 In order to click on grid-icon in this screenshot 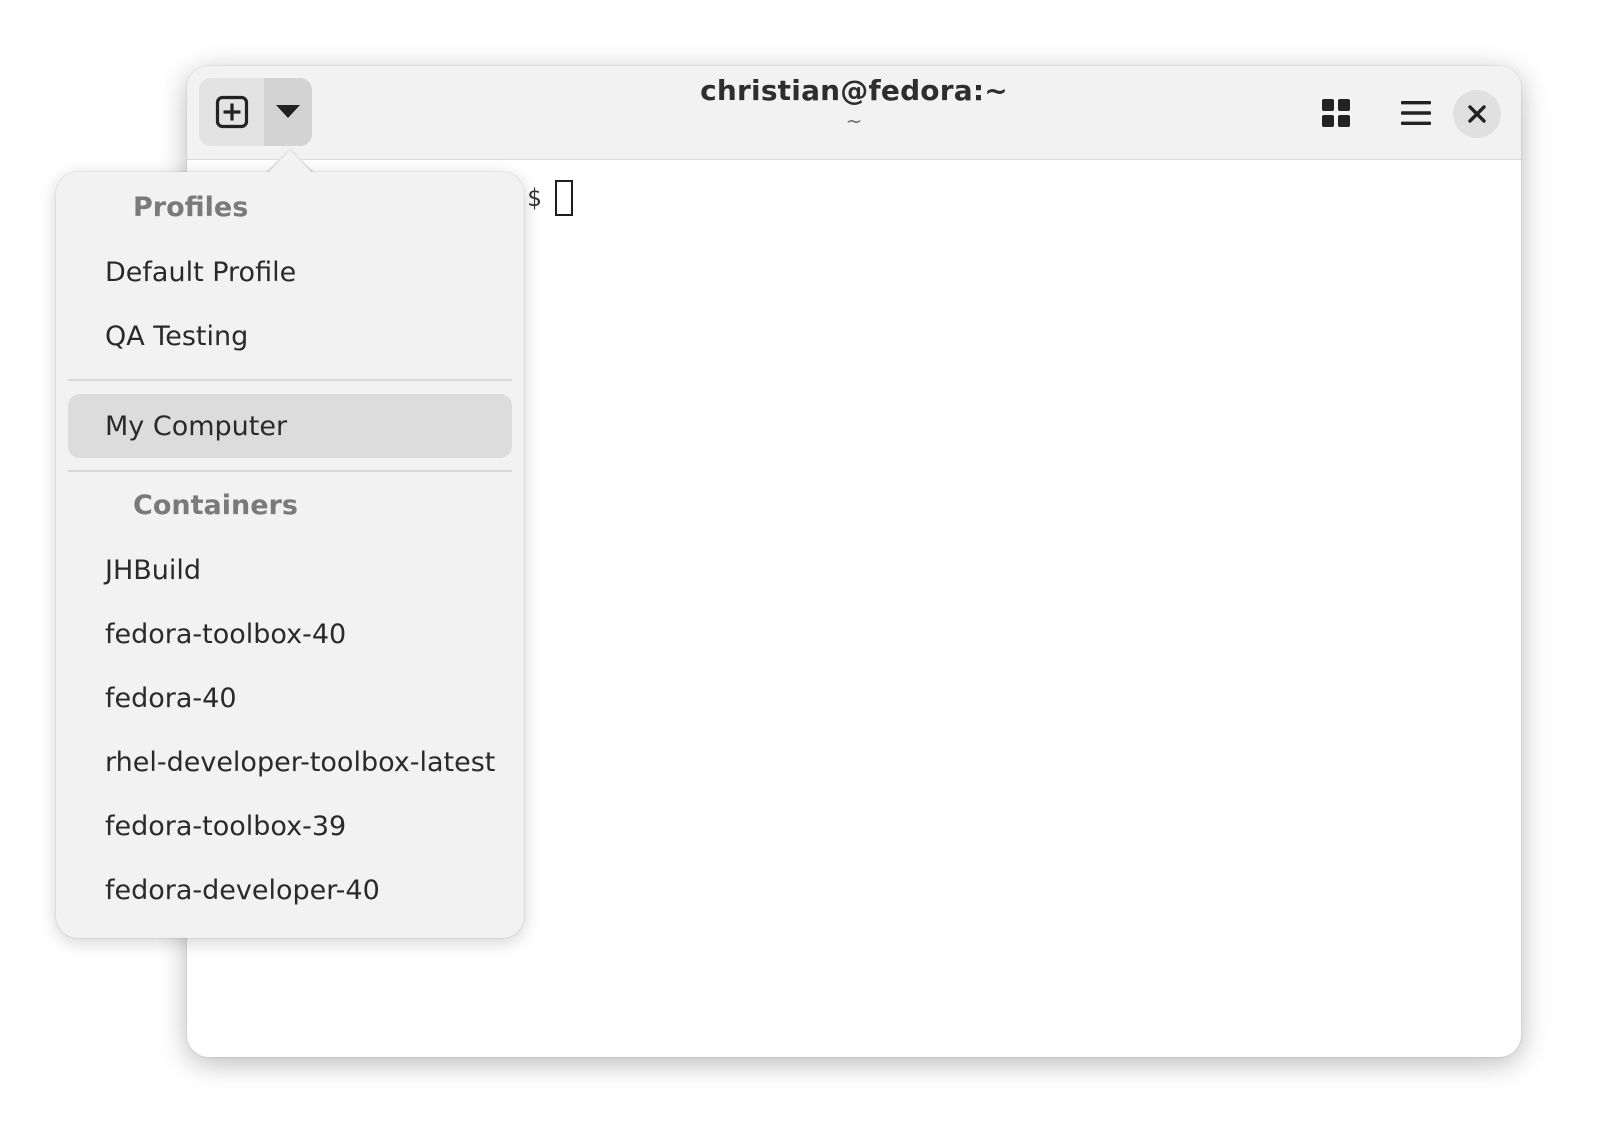, I will do `click(1336, 113)`.